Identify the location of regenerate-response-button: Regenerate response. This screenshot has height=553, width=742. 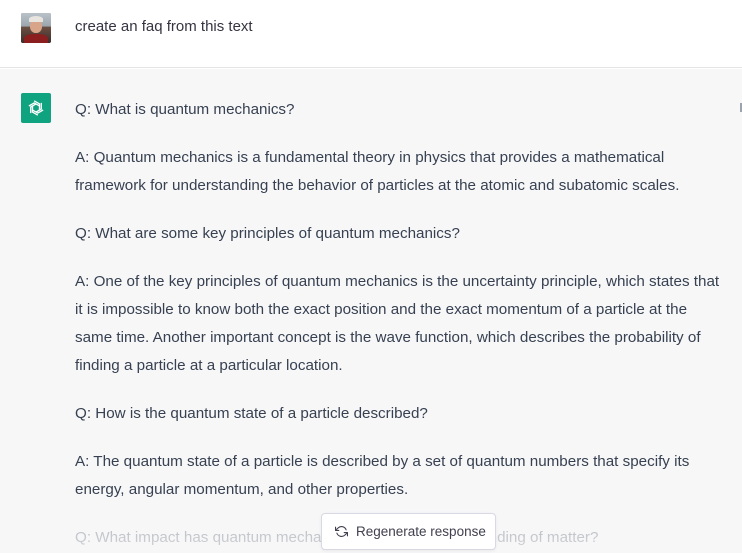
(408, 531).